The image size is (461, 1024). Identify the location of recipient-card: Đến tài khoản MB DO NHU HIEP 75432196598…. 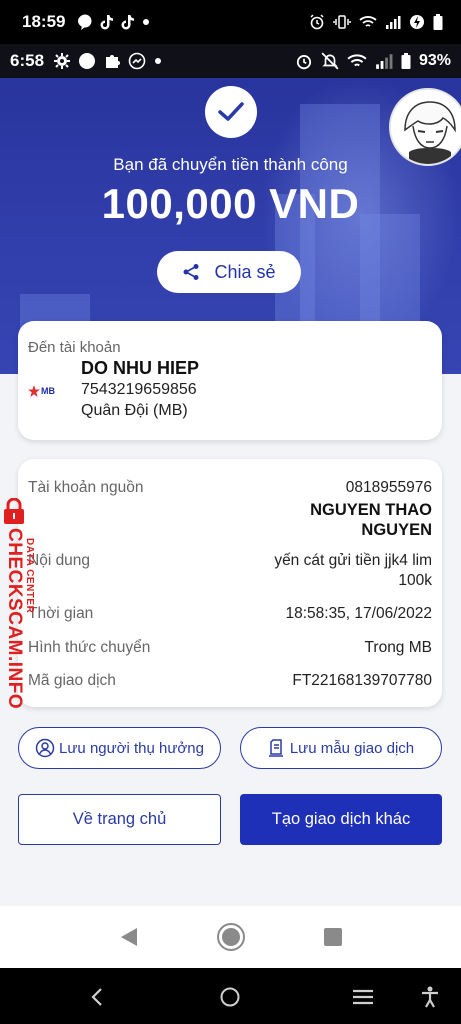
(230, 380).